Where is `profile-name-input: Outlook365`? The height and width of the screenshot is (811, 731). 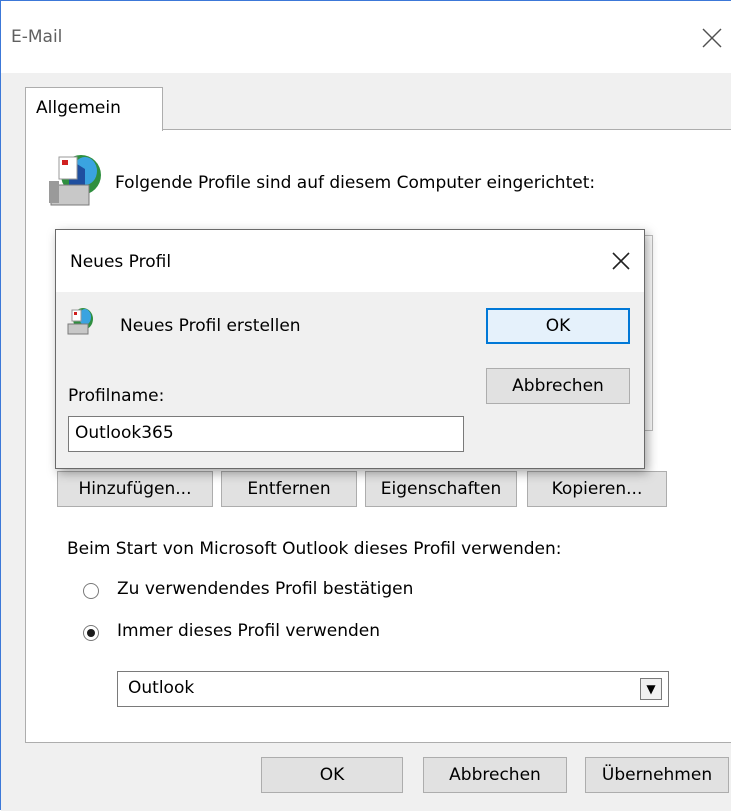 profile-name-input: Outlook365 is located at coordinates (266, 434).